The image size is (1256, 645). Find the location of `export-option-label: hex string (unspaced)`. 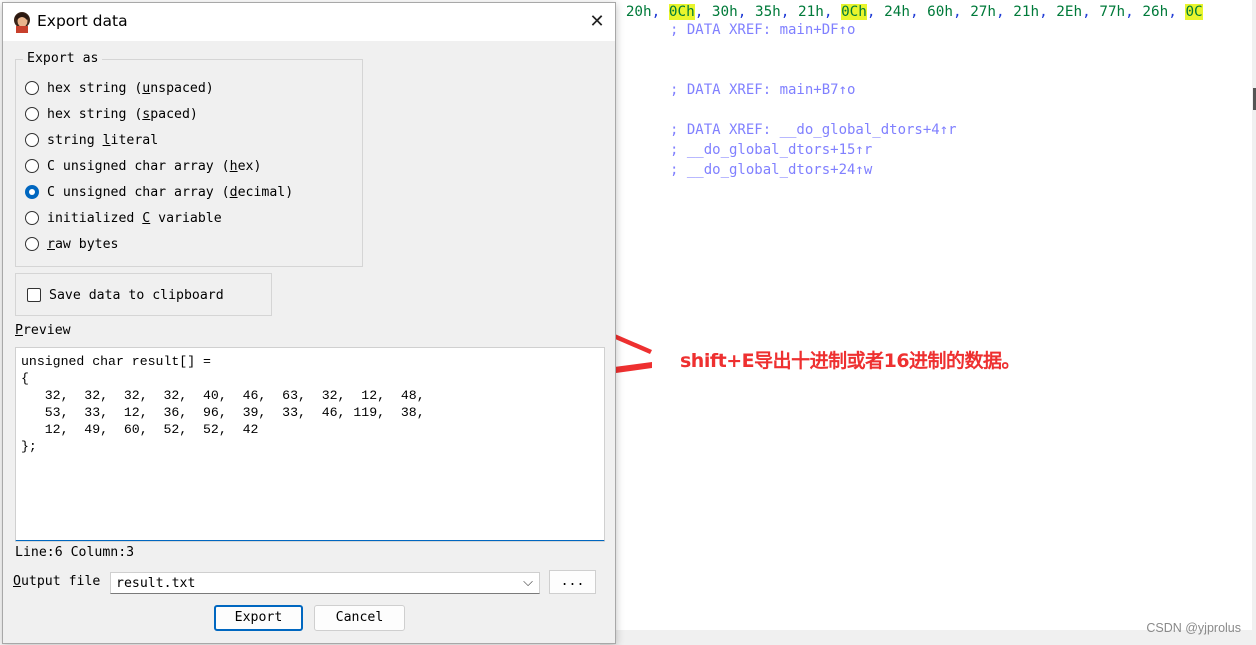

export-option-label: hex string (unspaced) is located at coordinates (130, 88).